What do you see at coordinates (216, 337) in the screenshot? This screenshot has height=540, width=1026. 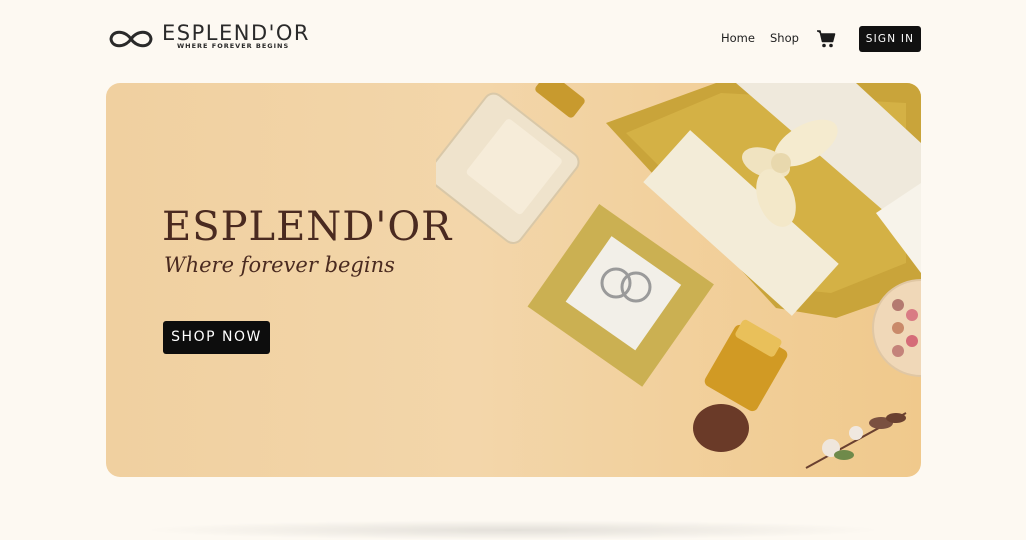 I see `shop-now-button: SHOP NOW` at bounding box center [216, 337].